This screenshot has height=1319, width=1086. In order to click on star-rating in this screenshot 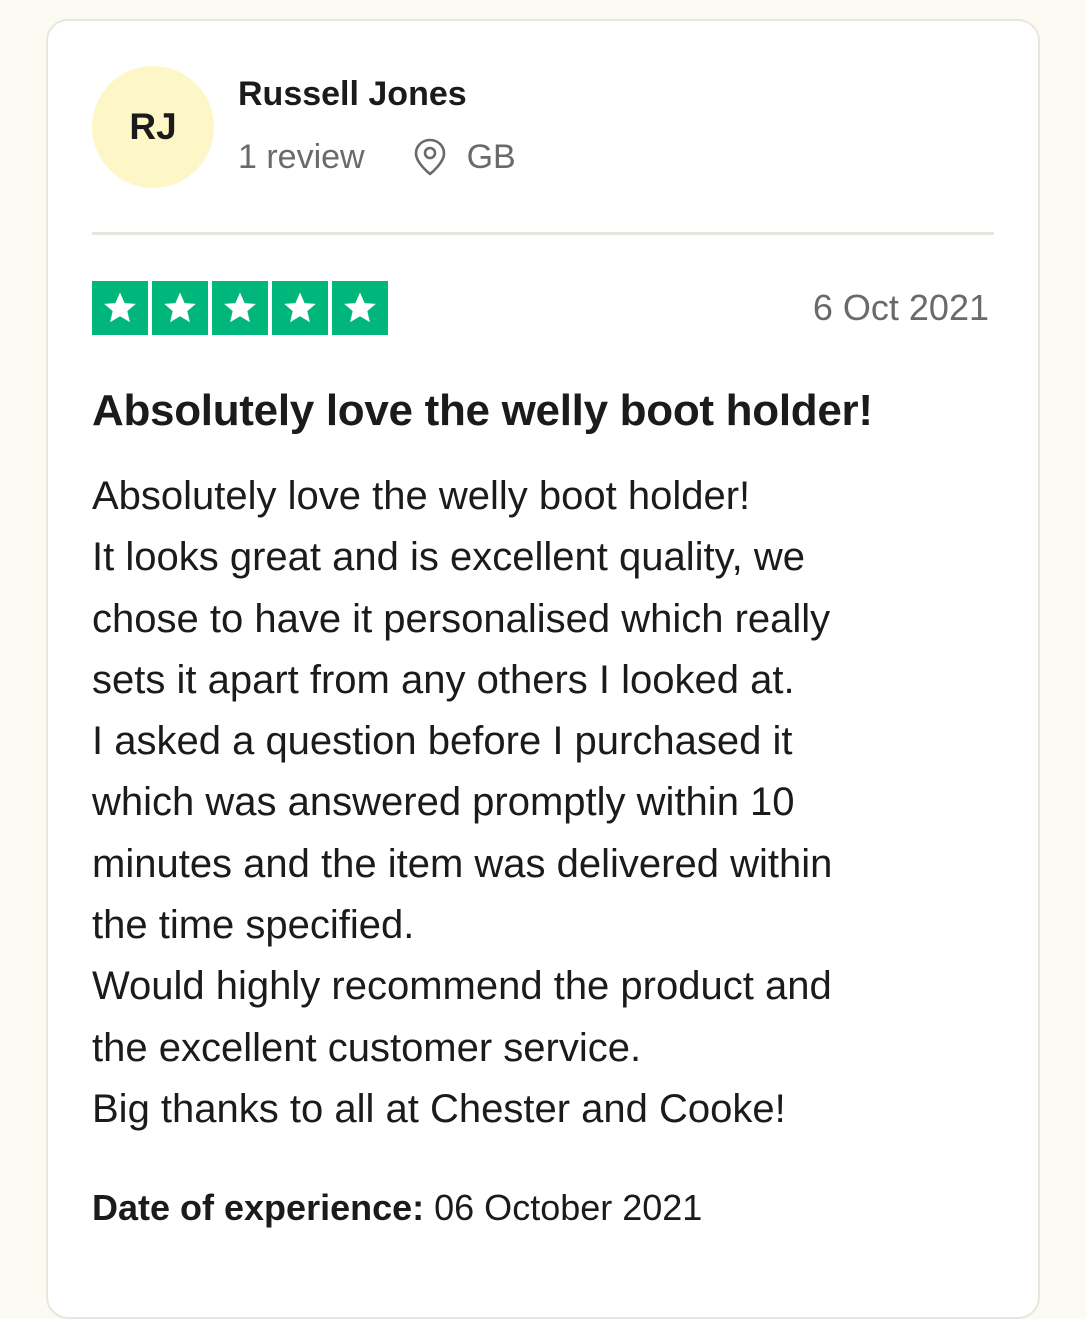, I will do `click(240, 308)`.